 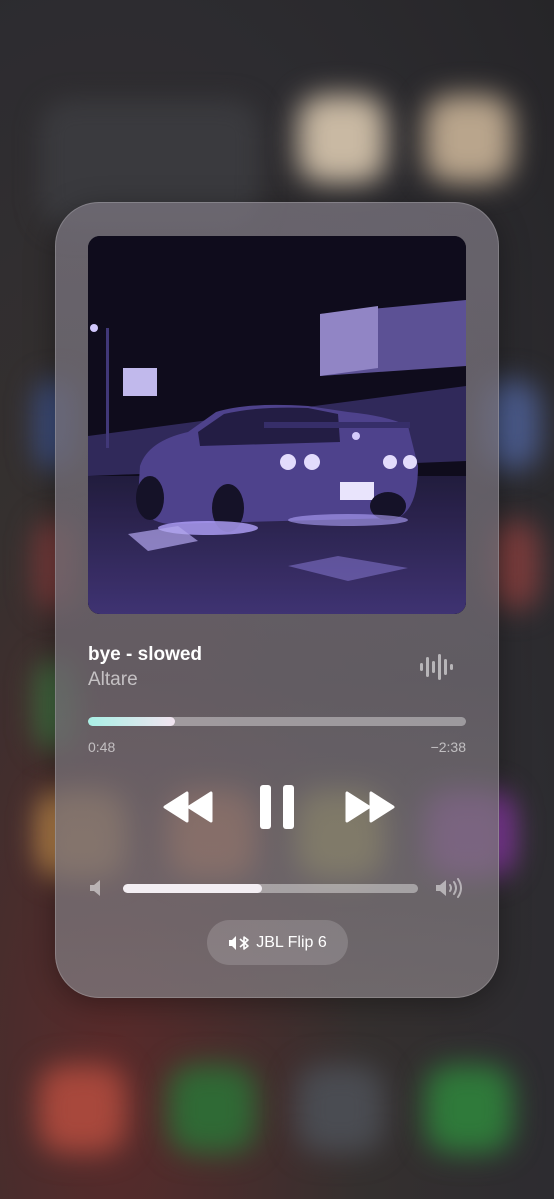 What do you see at coordinates (102, 747) in the screenshot?
I see `elapsed-time: 0:48` at bounding box center [102, 747].